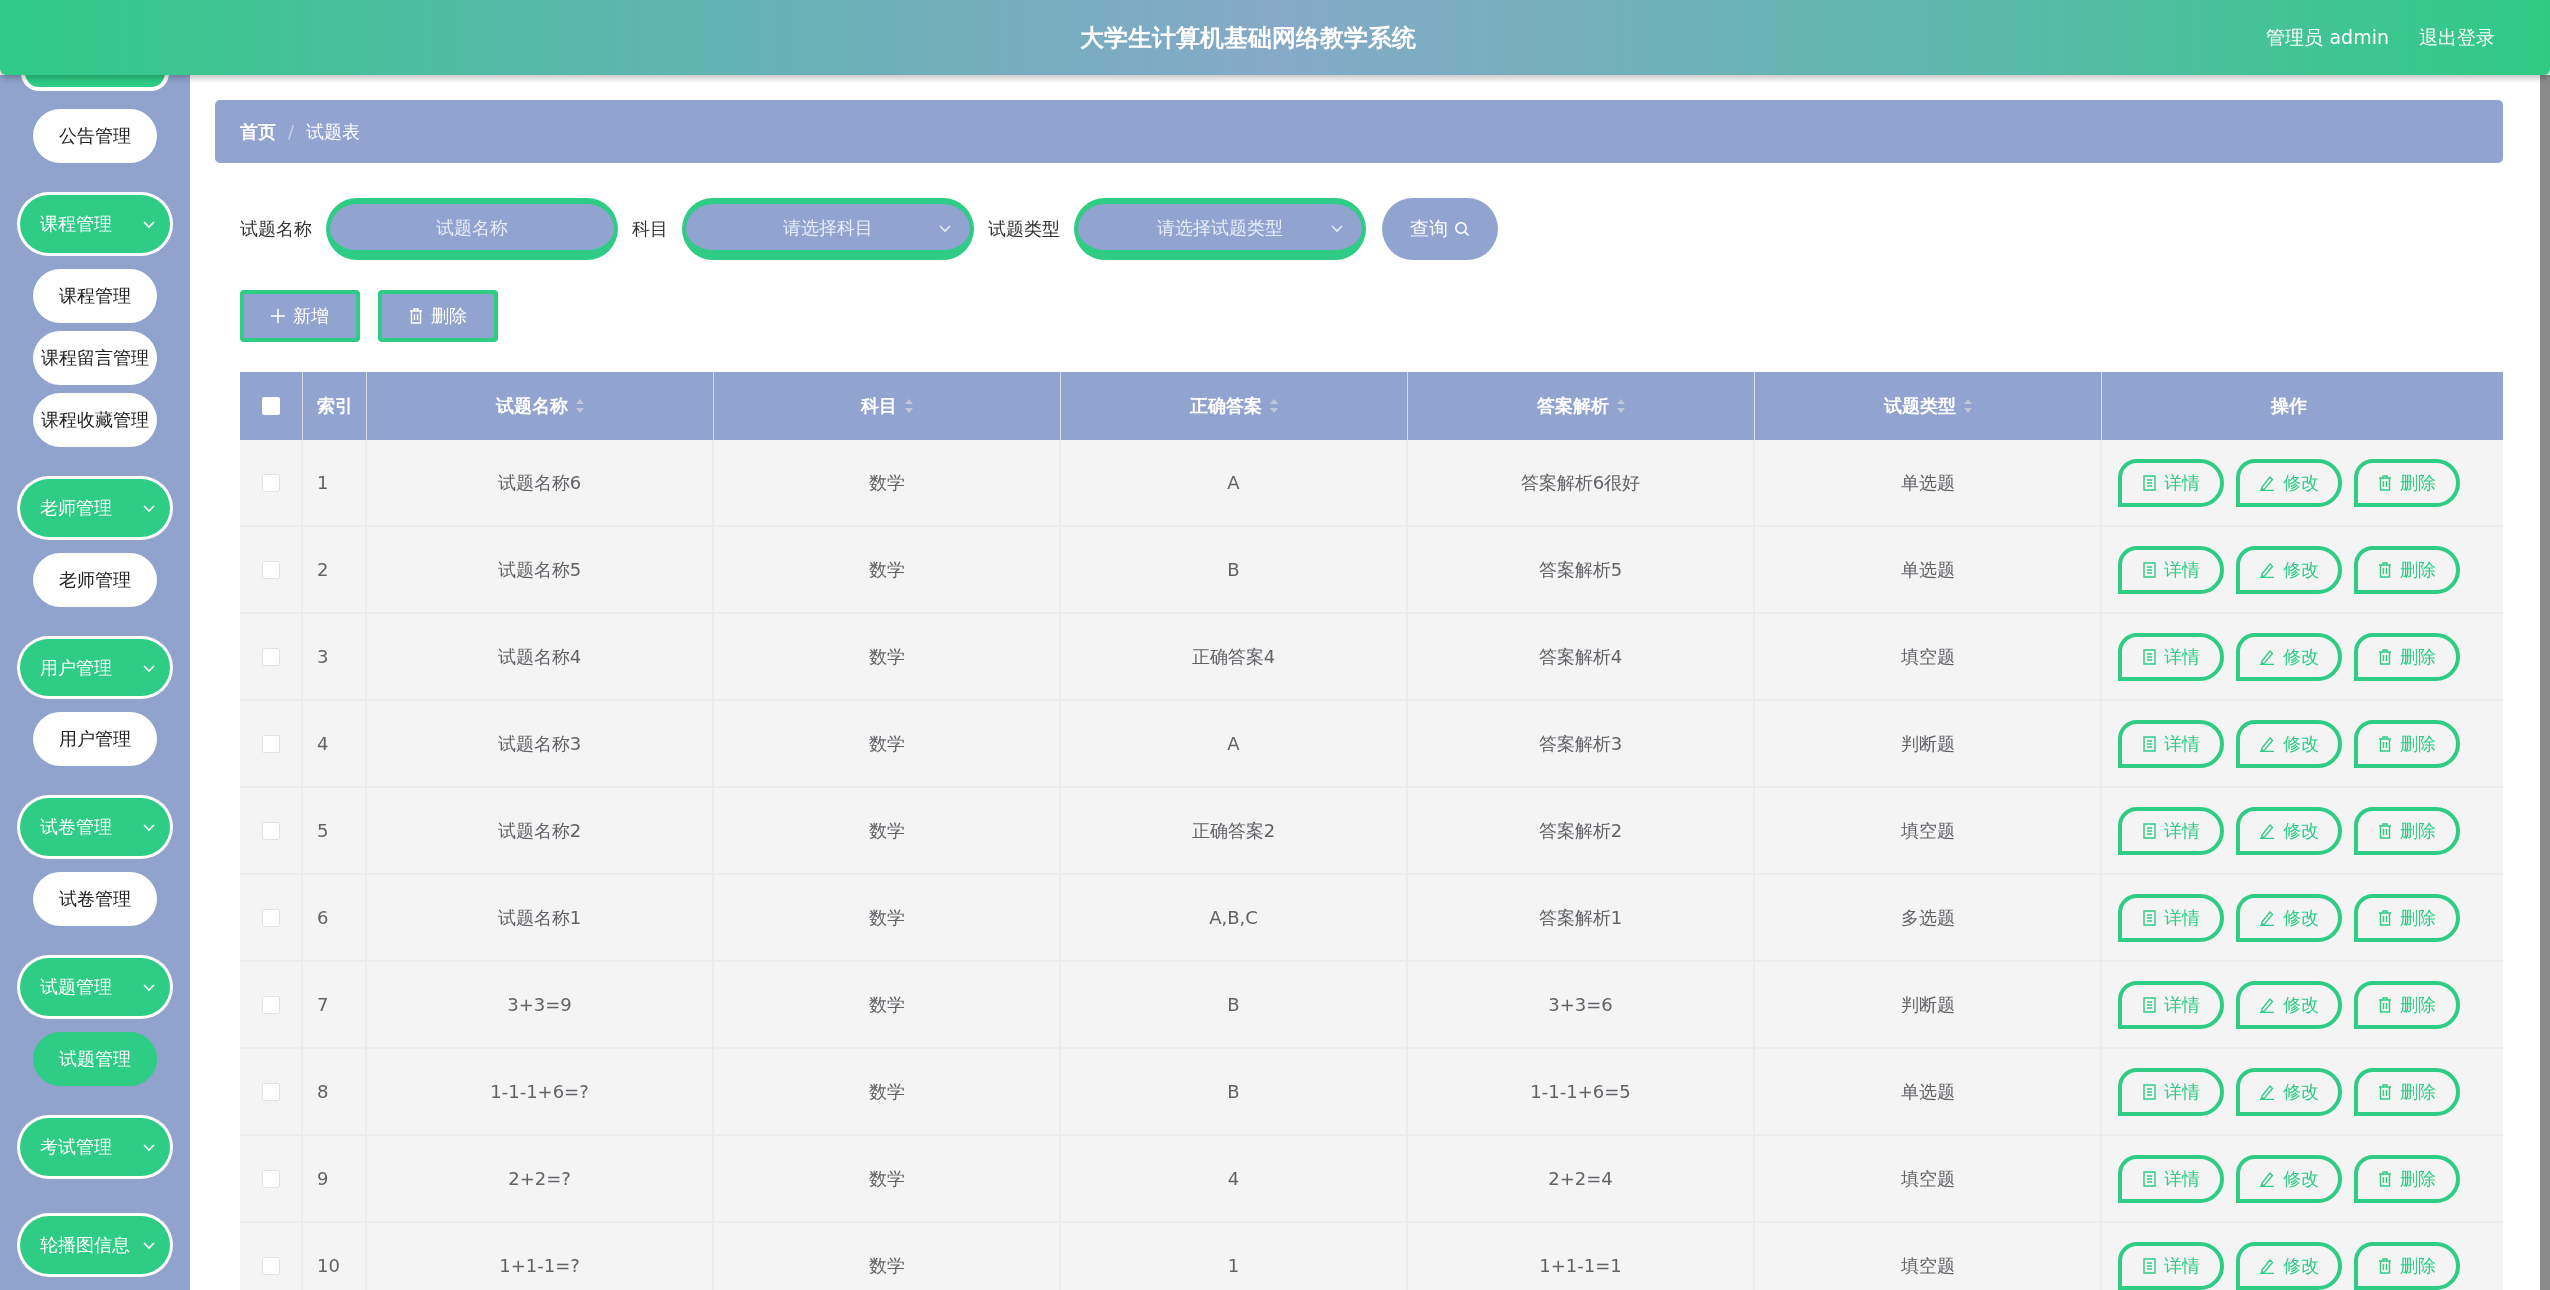 This screenshot has height=1290, width=2550. What do you see at coordinates (323, 743) in the screenshot?
I see `table-cell: 4` at bounding box center [323, 743].